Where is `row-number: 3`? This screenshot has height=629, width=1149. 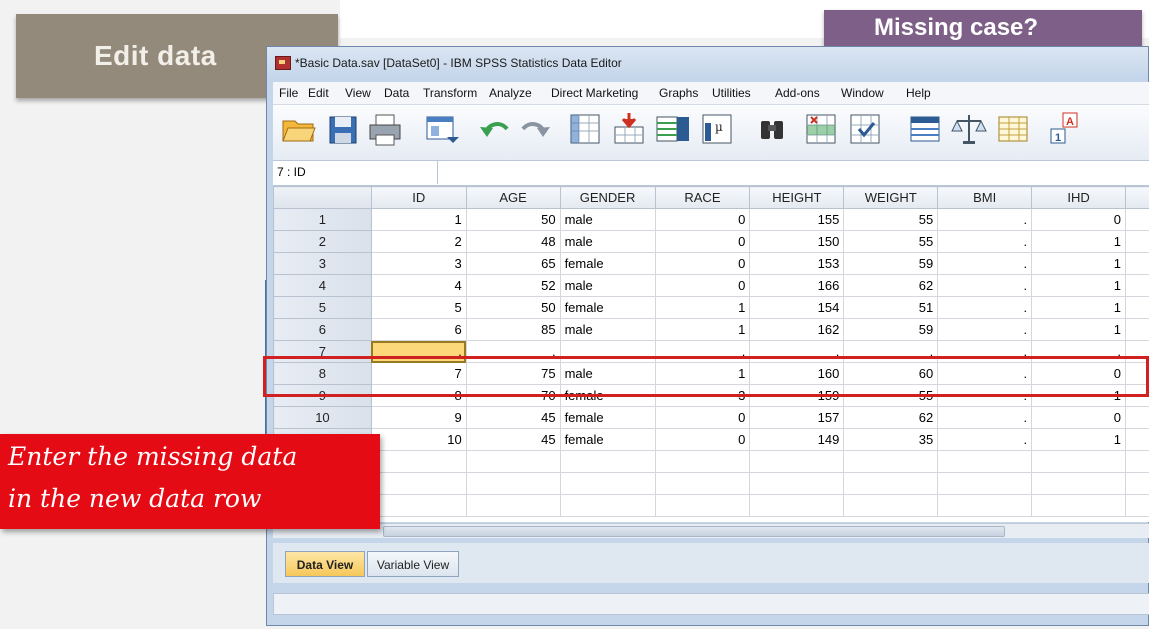
row-number: 3 is located at coordinates (322, 263).